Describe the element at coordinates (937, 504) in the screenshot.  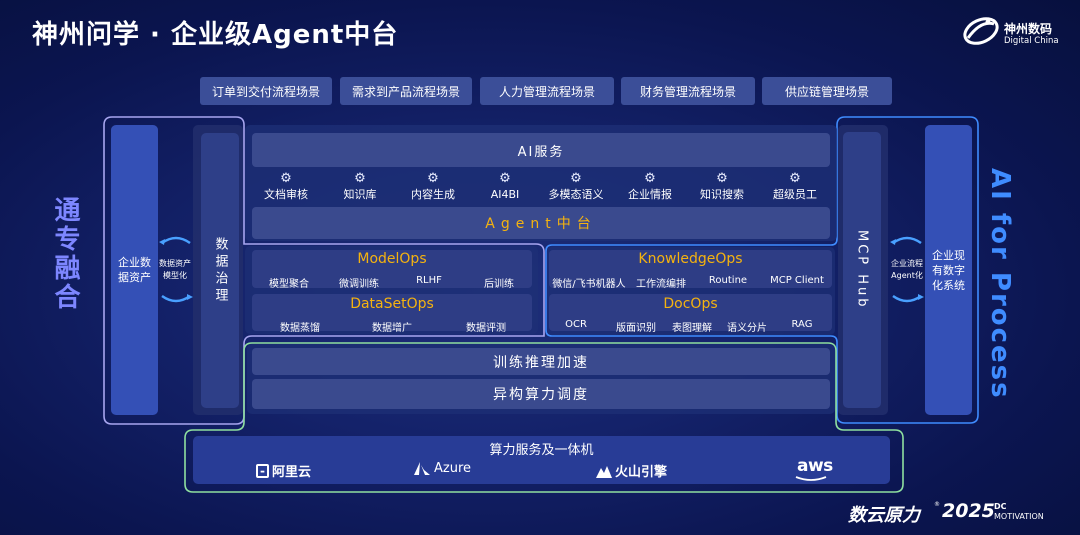
I see `registered-icon: ®` at that location.